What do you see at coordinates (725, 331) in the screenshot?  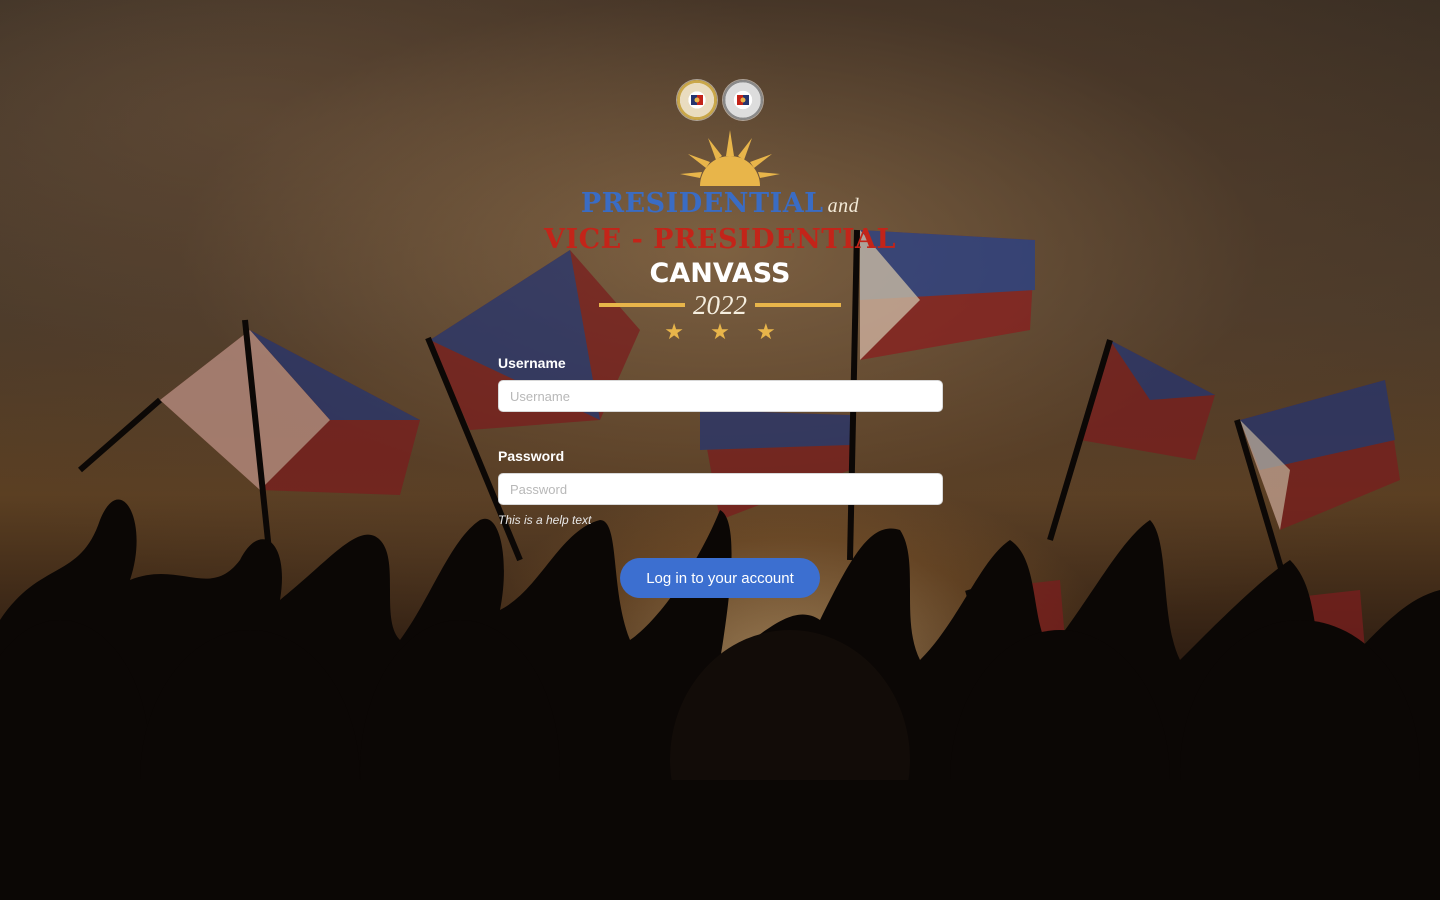 I see `stars-icon: ★ ★ ★` at bounding box center [725, 331].